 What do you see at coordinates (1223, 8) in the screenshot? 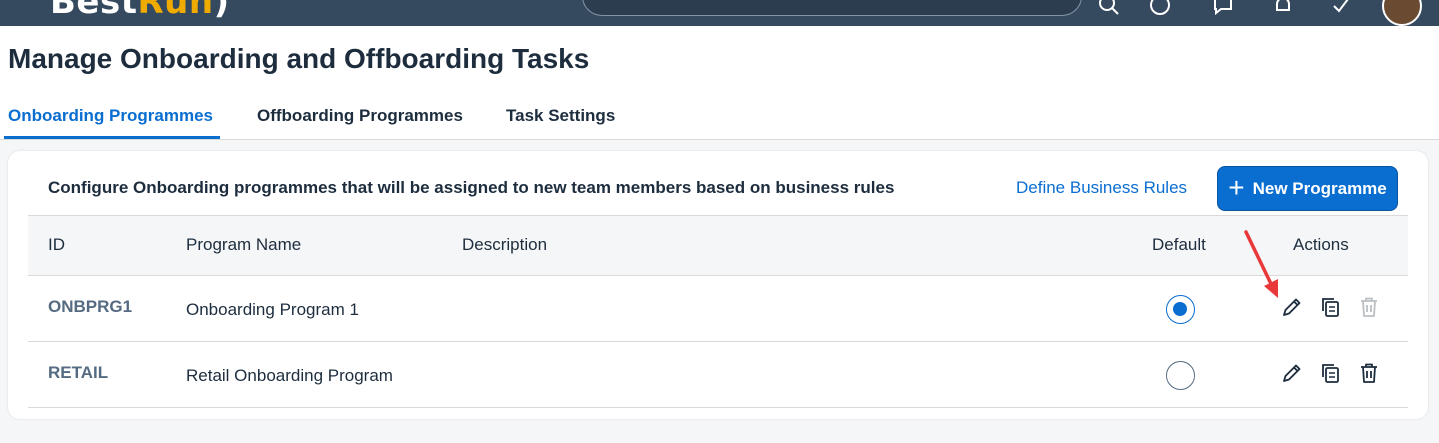
I see `chat-icon` at bounding box center [1223, 8].